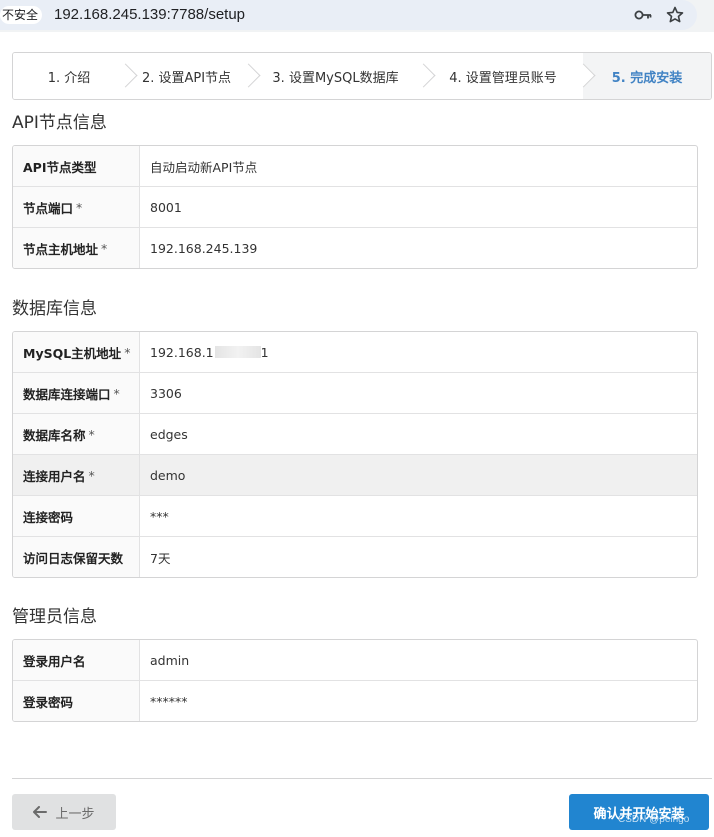 The width and height of the screenshot is (714, 837). Describe the element at coordinates (54, 435) in the screenshot. I see `label-text: 数据库名称` at that location.